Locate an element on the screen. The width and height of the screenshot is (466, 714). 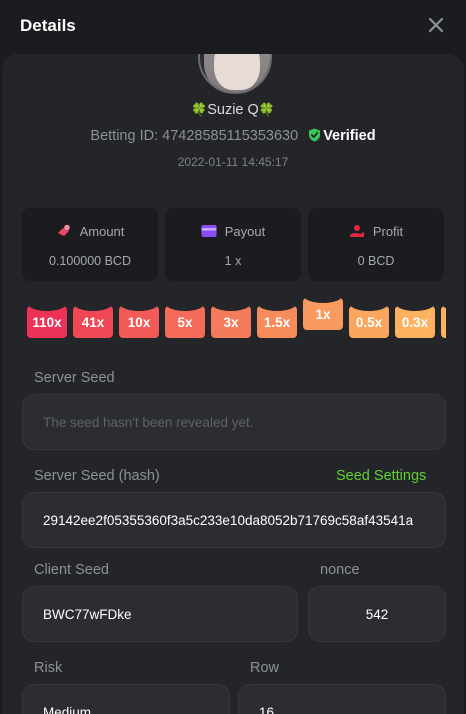
multiplier-row: 110x 41x 10x 5x 3x 1.5x 1x 0.5x 0.3x 0.3x is located at coordinates (235, 320).